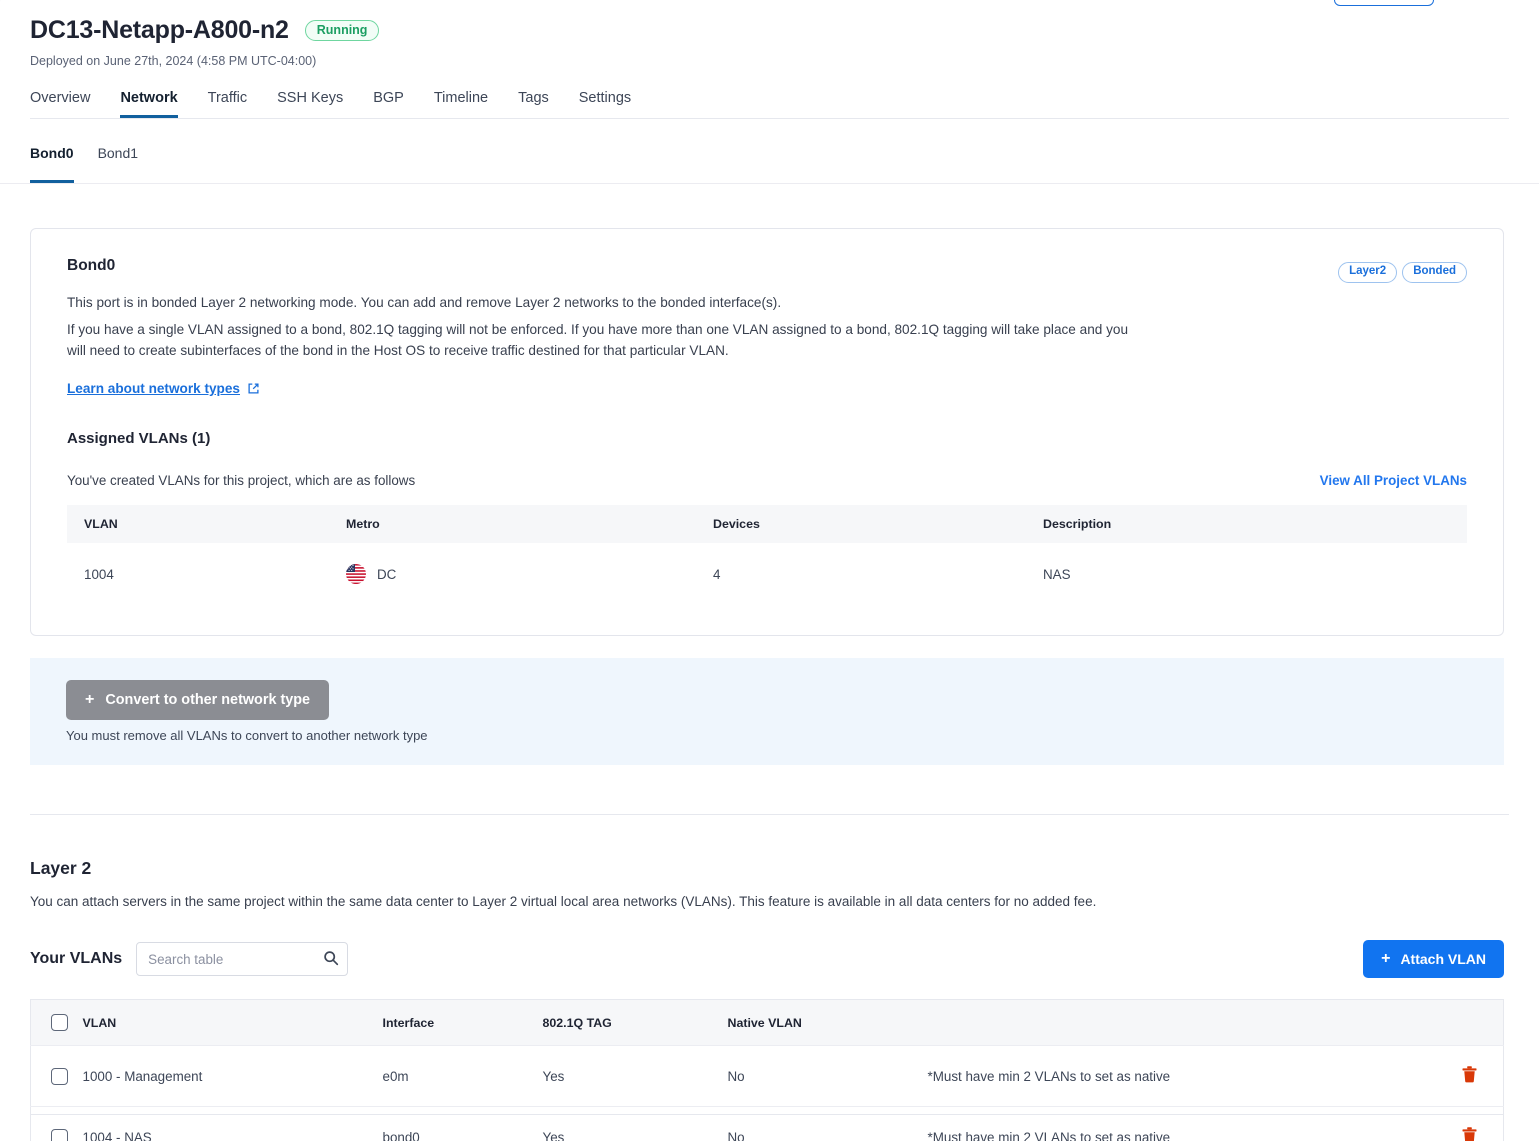 The height and width of the screenshot is (1141, 1539). Describe the element at coordinates (533, 104) in the screenshot. I see `tab-tags: Tags` at that location.